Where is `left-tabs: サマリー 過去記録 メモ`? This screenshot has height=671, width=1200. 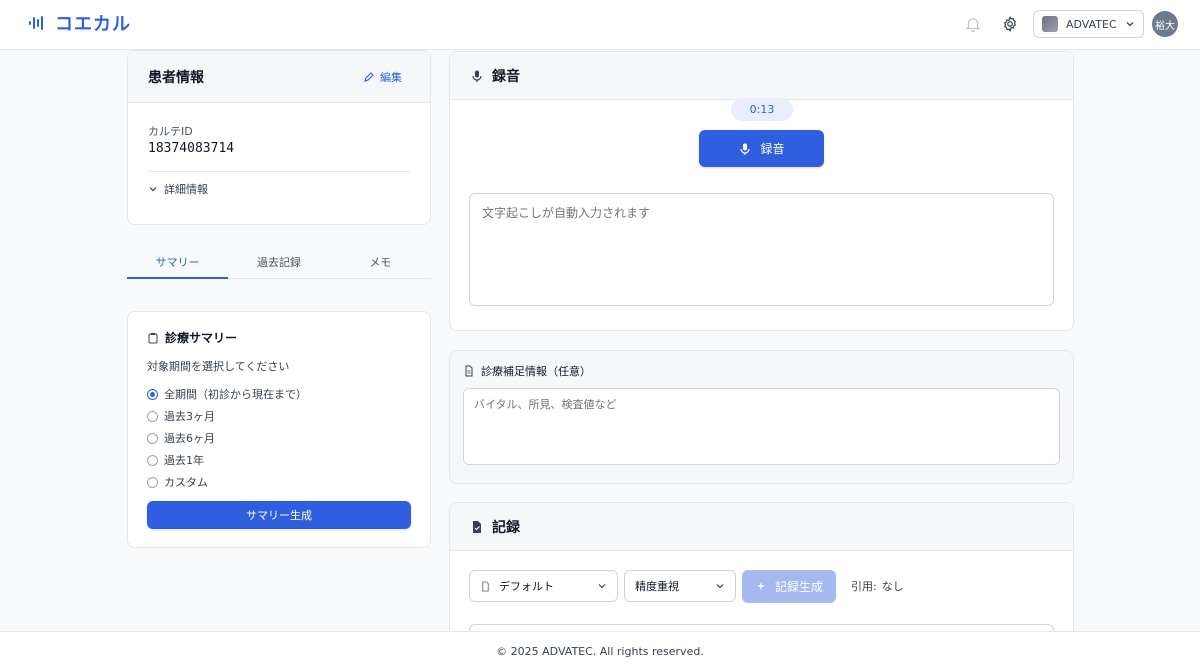
left-tabs: サマリー 過去記録 メモ is located at coordinates (279, 261).